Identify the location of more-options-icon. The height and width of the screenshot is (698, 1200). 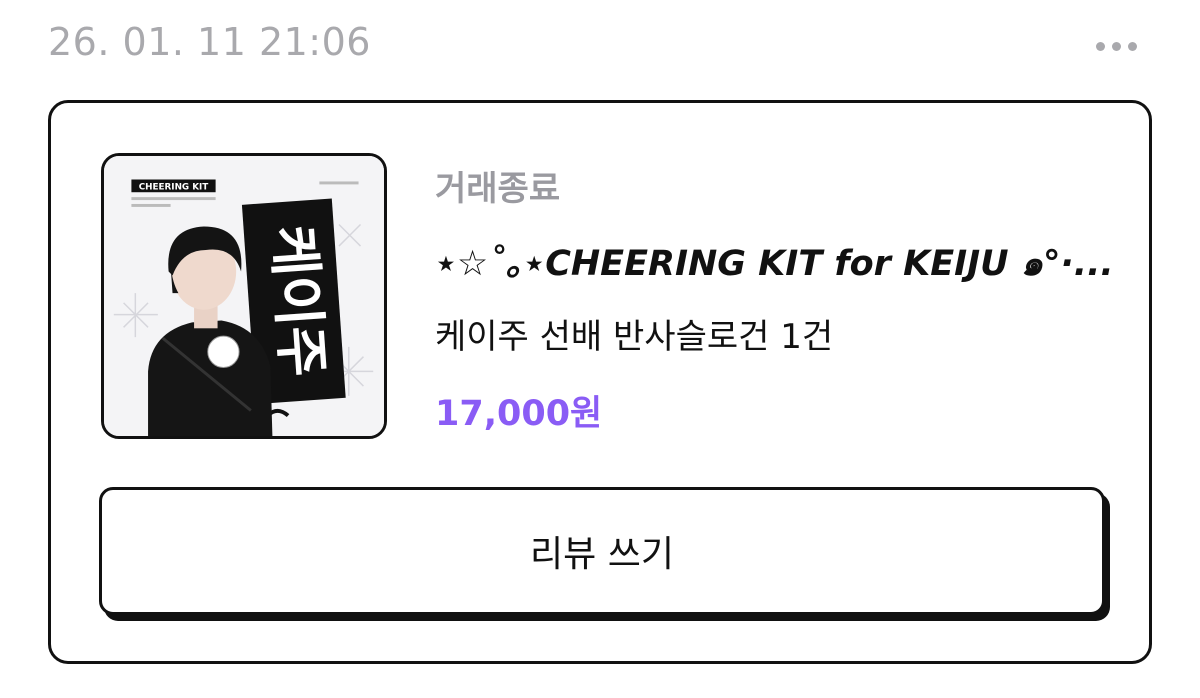
(1116, 46).